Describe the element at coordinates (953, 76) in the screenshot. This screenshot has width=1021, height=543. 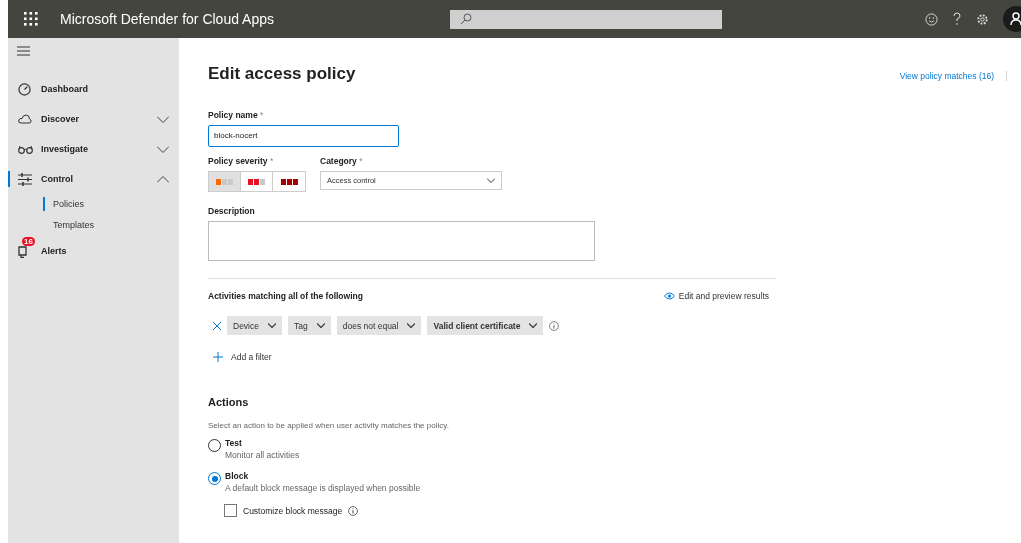
I see `view-matches-link: View policy matches (16)` at that location.